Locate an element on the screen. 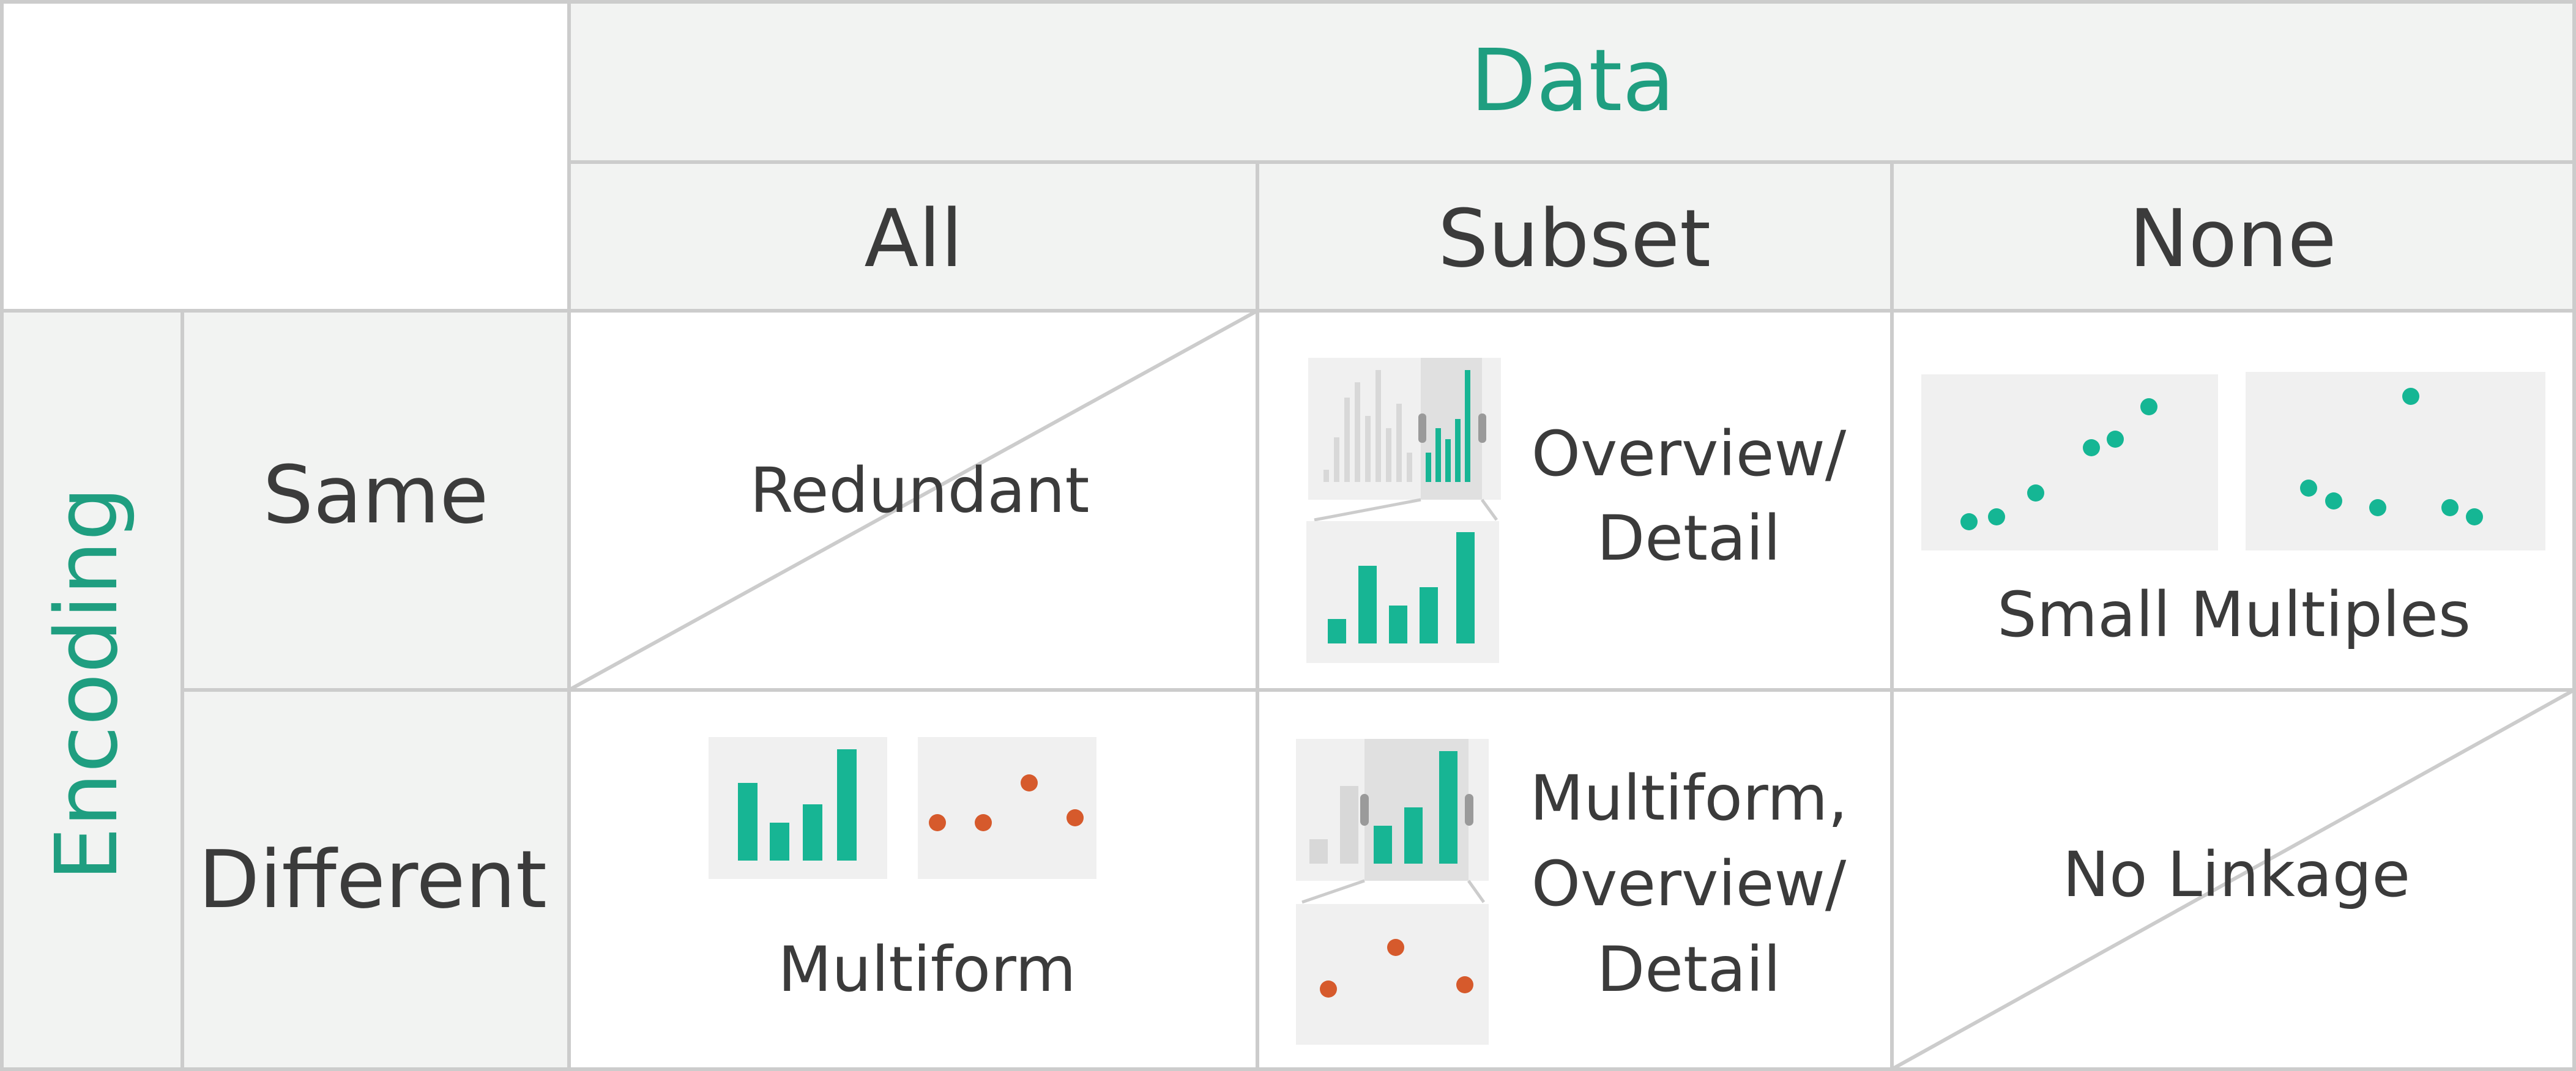 Image resolution: width=2576 pixels, height=1071 pixels. label-small-multiples: Small Multiples is located at coordinates (2234, 615).